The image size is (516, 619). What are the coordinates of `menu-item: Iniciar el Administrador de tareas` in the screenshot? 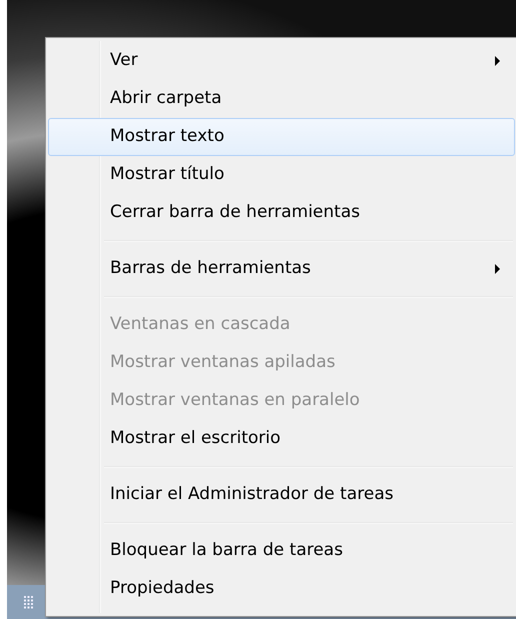 It's located at (281, 495).